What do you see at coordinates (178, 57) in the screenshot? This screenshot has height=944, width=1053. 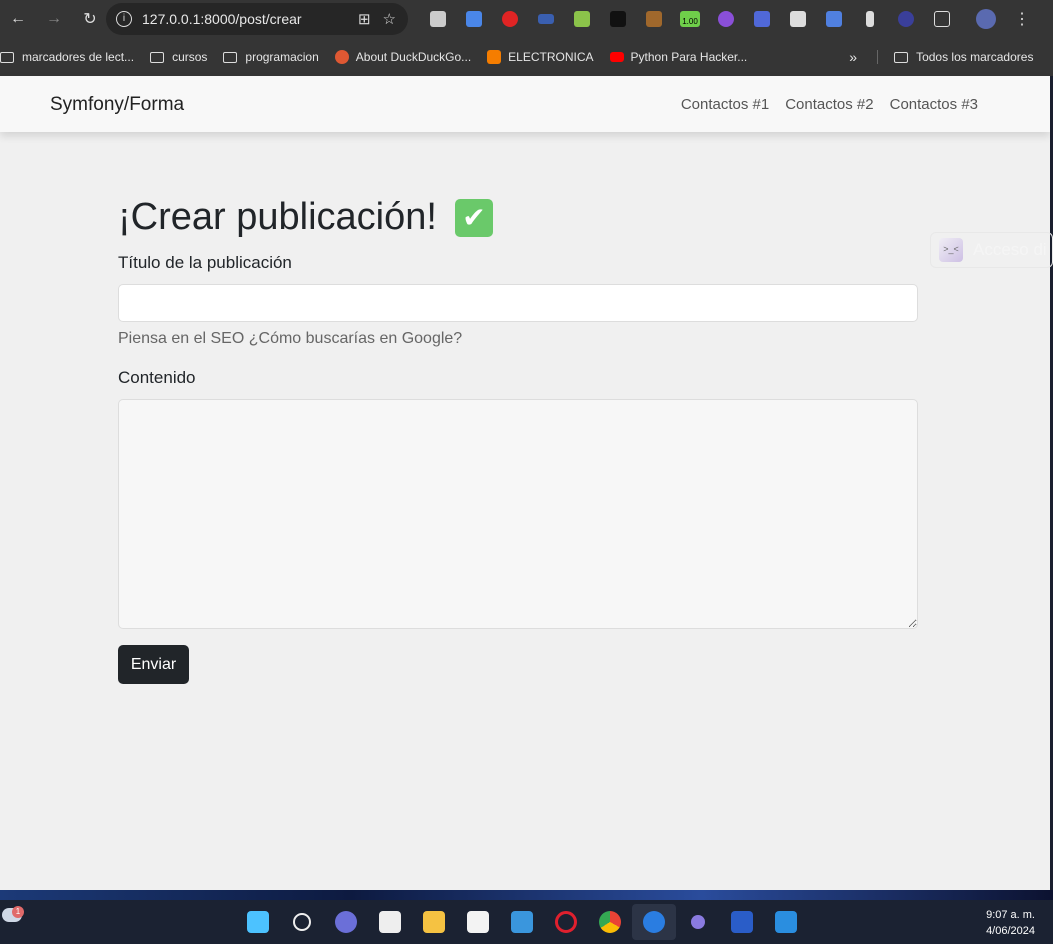 I see `bookmark-folder: cursos` at bounding box center [178, 57].